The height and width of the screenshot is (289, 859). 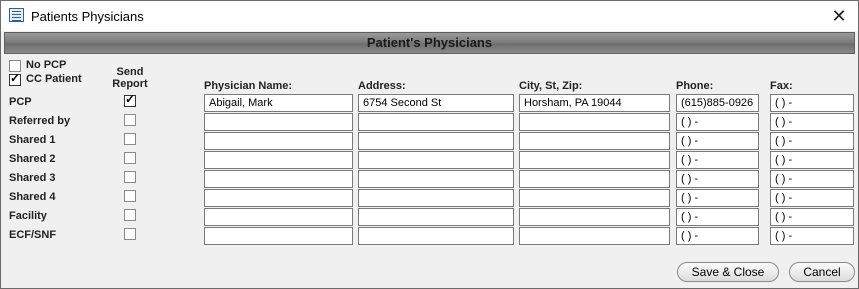 I want to click on row-label: Shared 4, so click(x=32, y=197).